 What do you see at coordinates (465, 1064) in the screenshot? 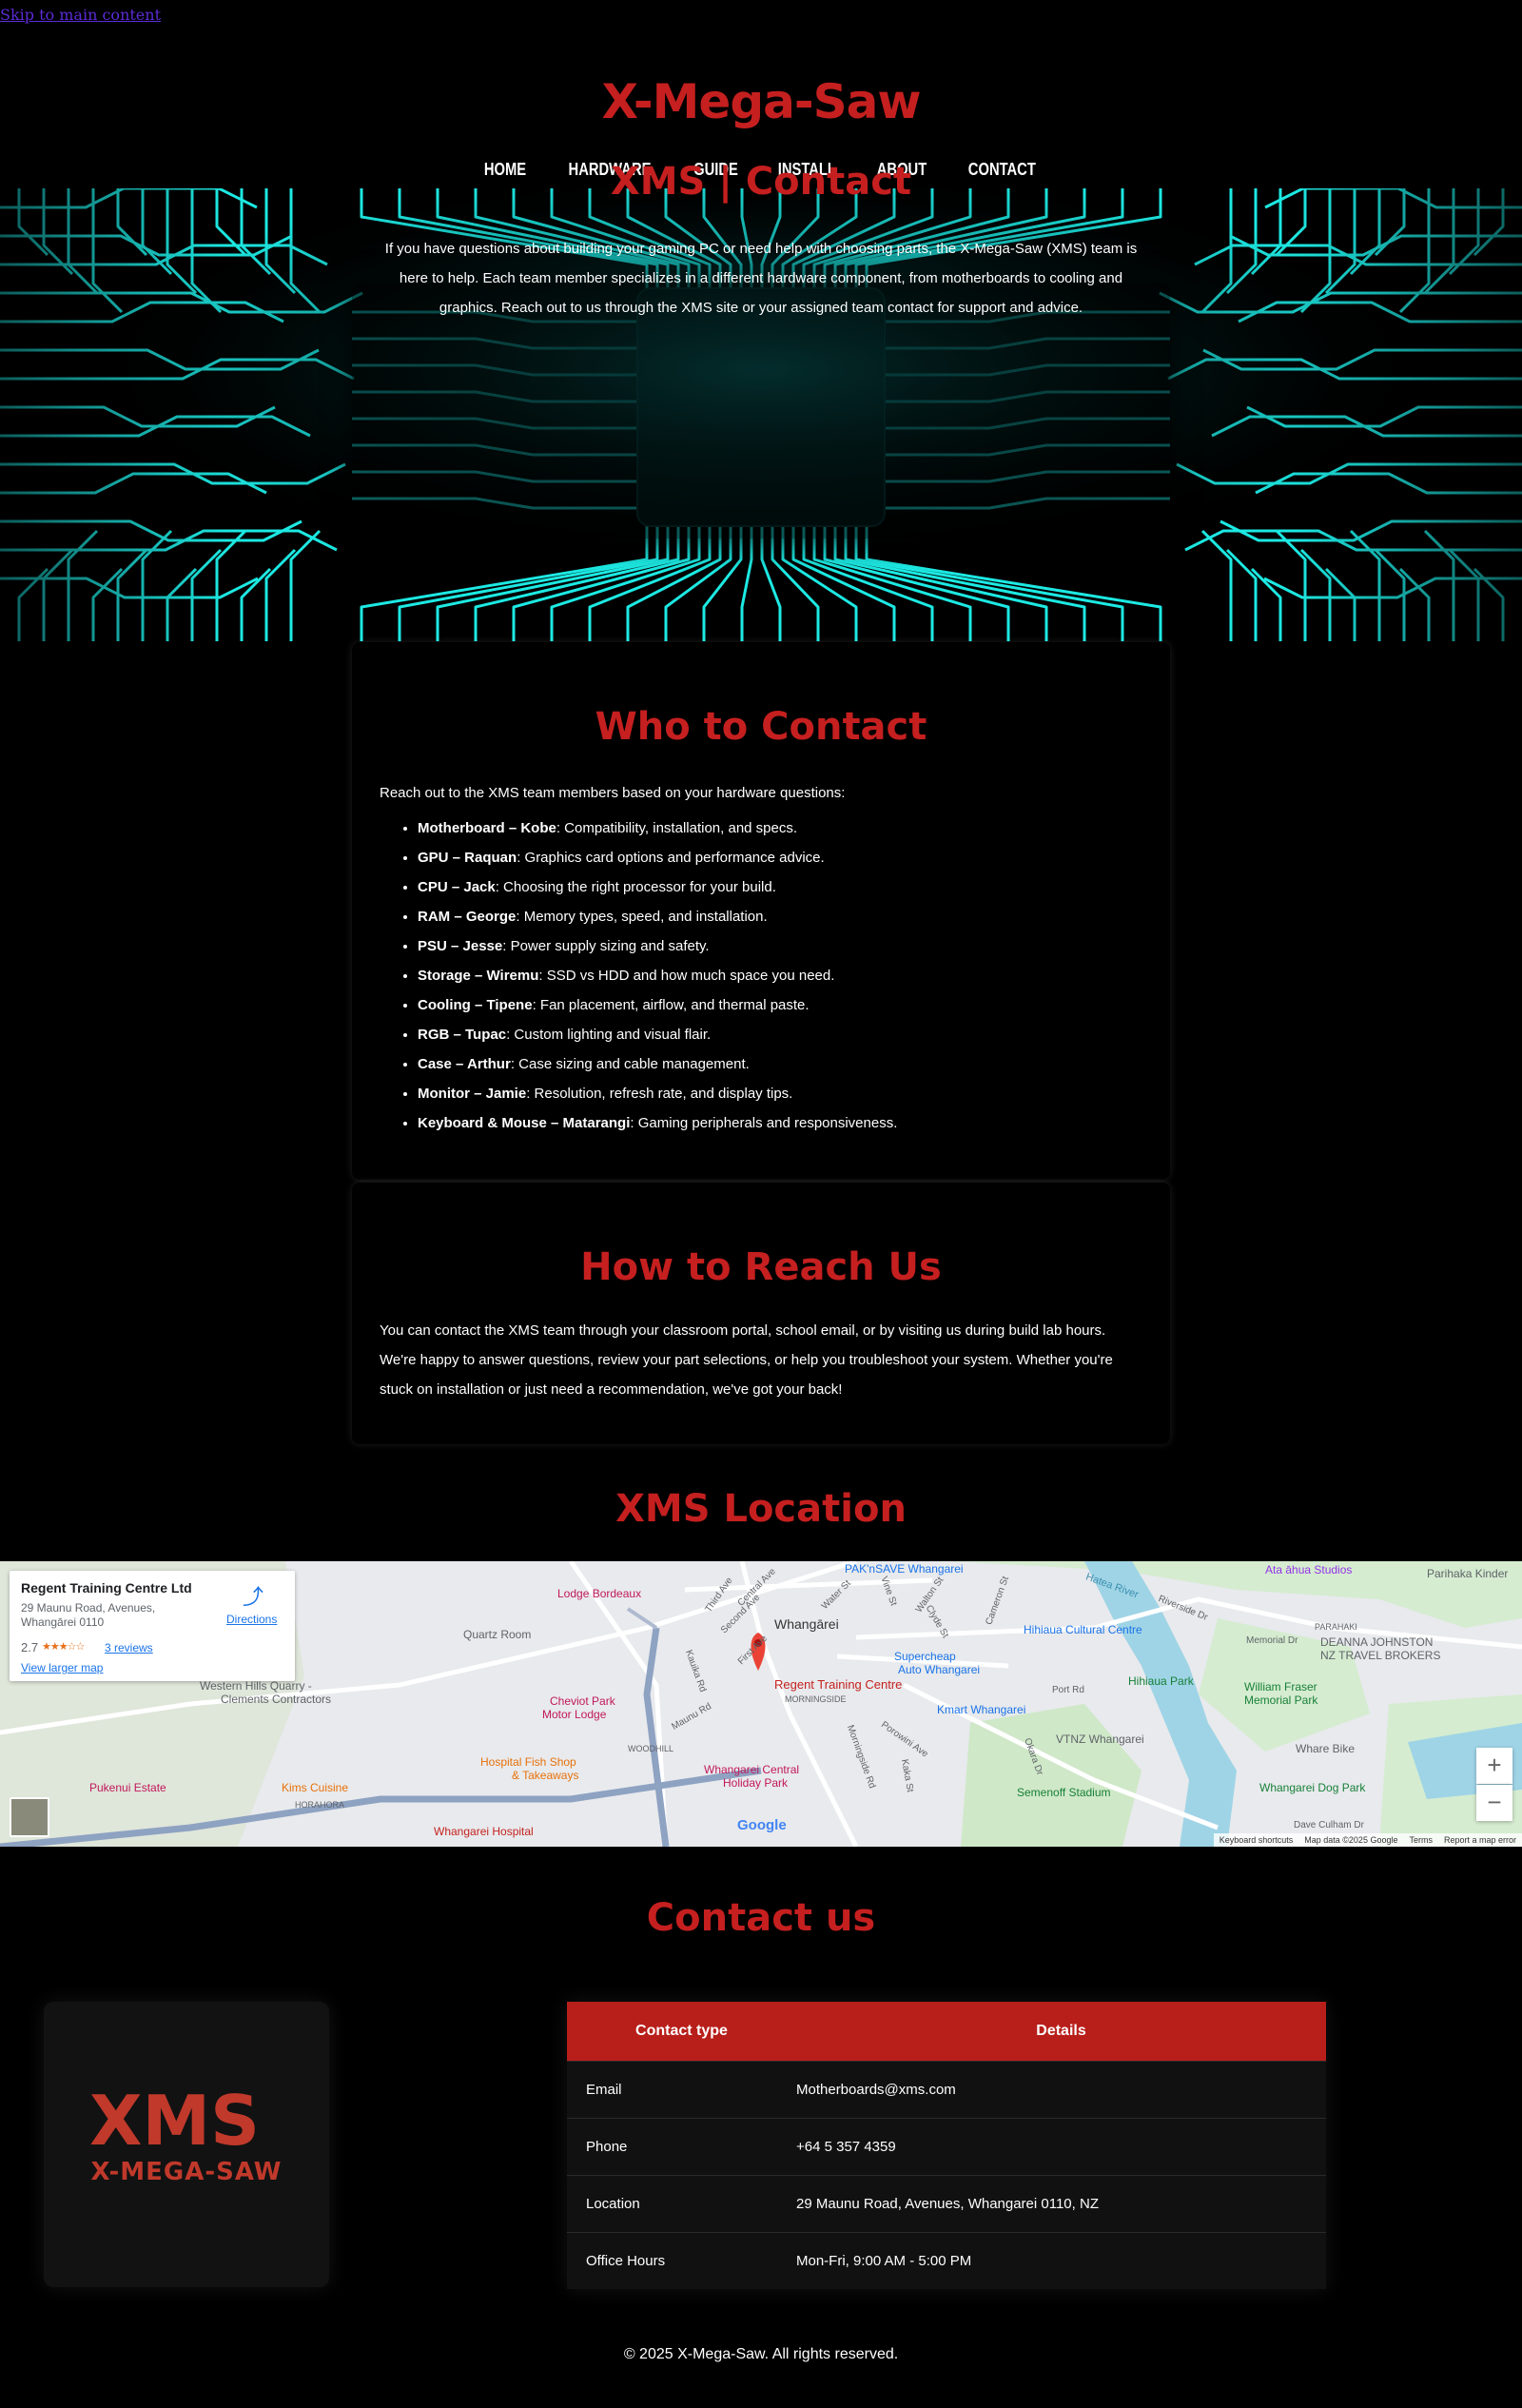
I see `member-name: Case – Arthur` at bounding box center [465, 1064].